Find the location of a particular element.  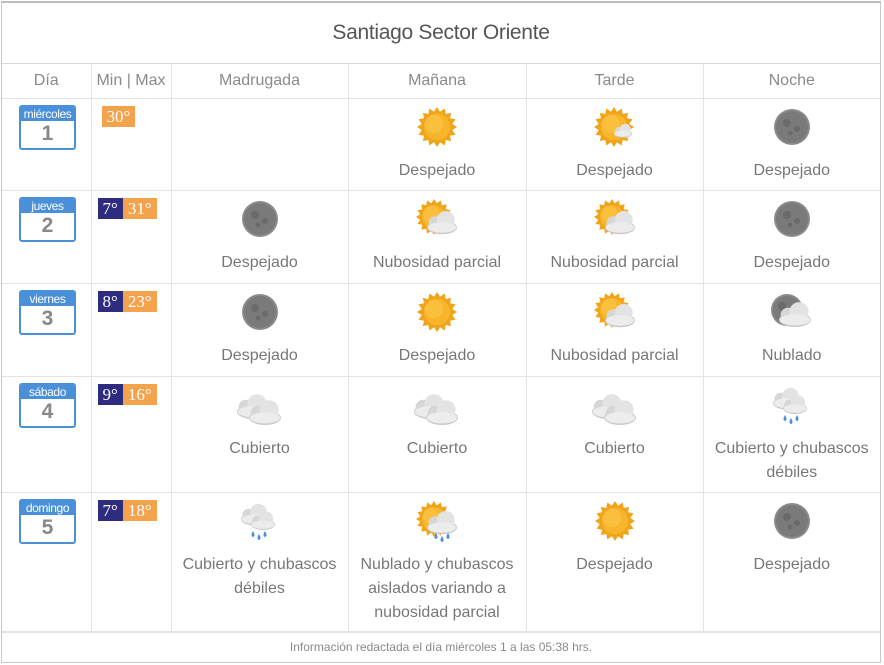

weather-cell-noche: Cubierto y chubascos débiles is located at coordinates (791, 434).